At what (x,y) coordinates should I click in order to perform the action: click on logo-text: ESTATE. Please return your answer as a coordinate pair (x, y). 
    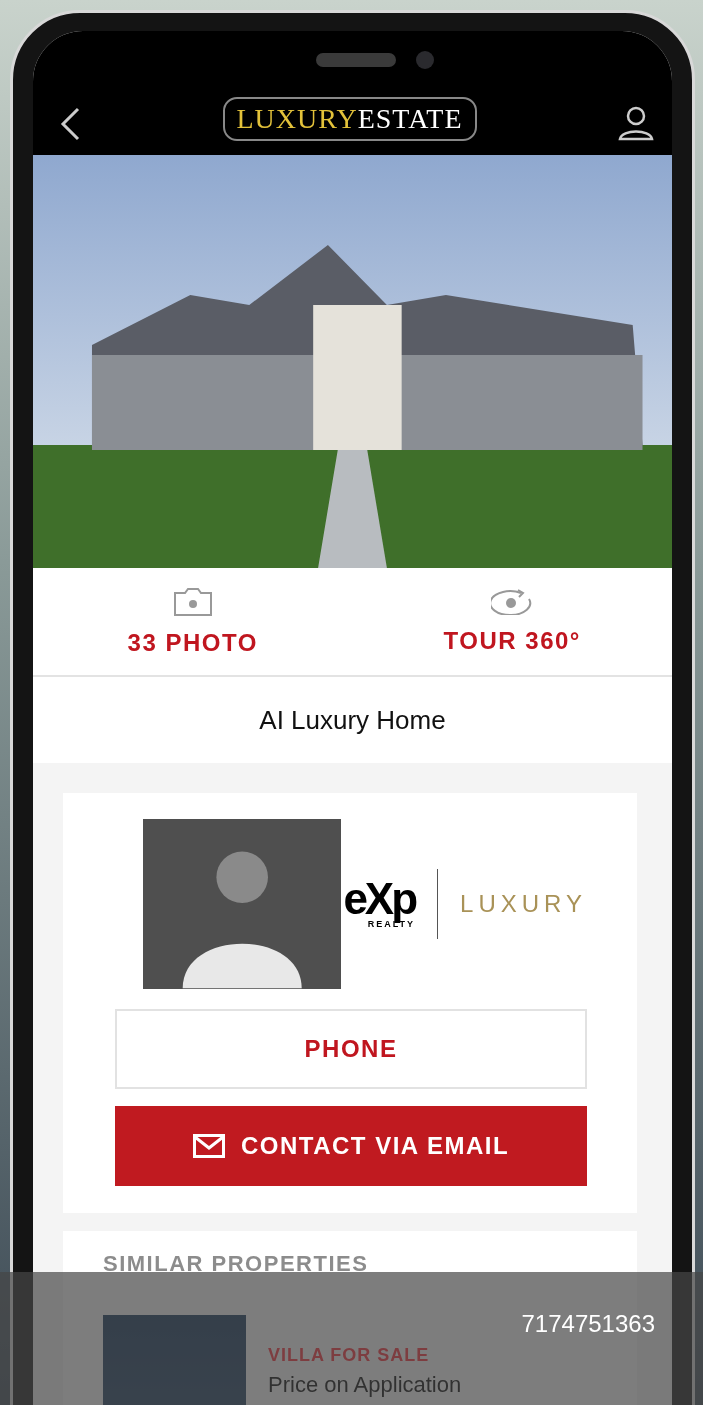
    Looking at the image, I should click on (410, 118).